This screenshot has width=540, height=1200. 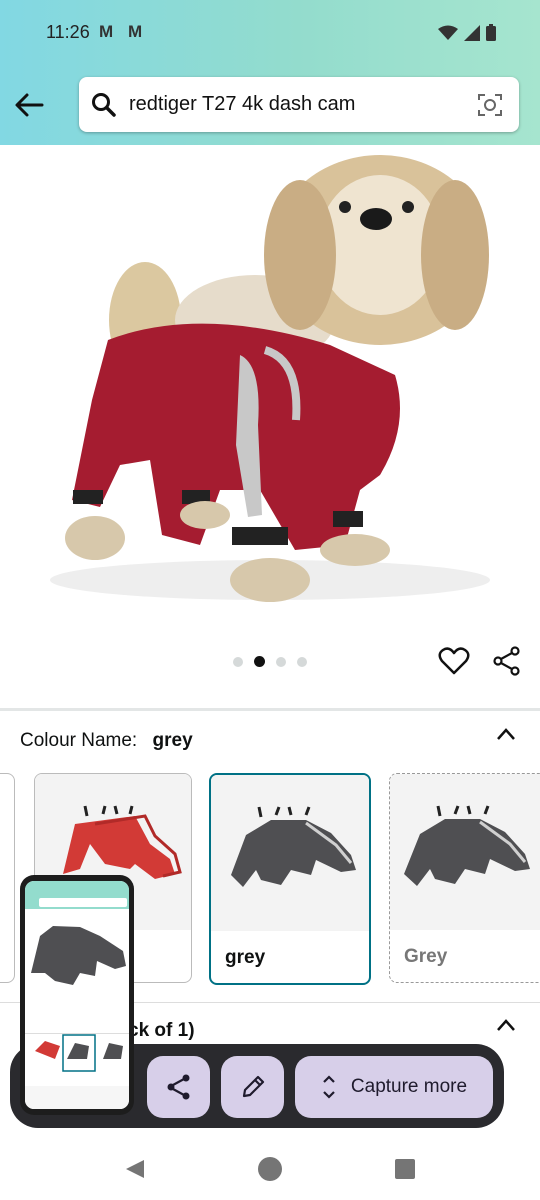 I want to click on carousel-dot-active, so click(x=259, y=661).